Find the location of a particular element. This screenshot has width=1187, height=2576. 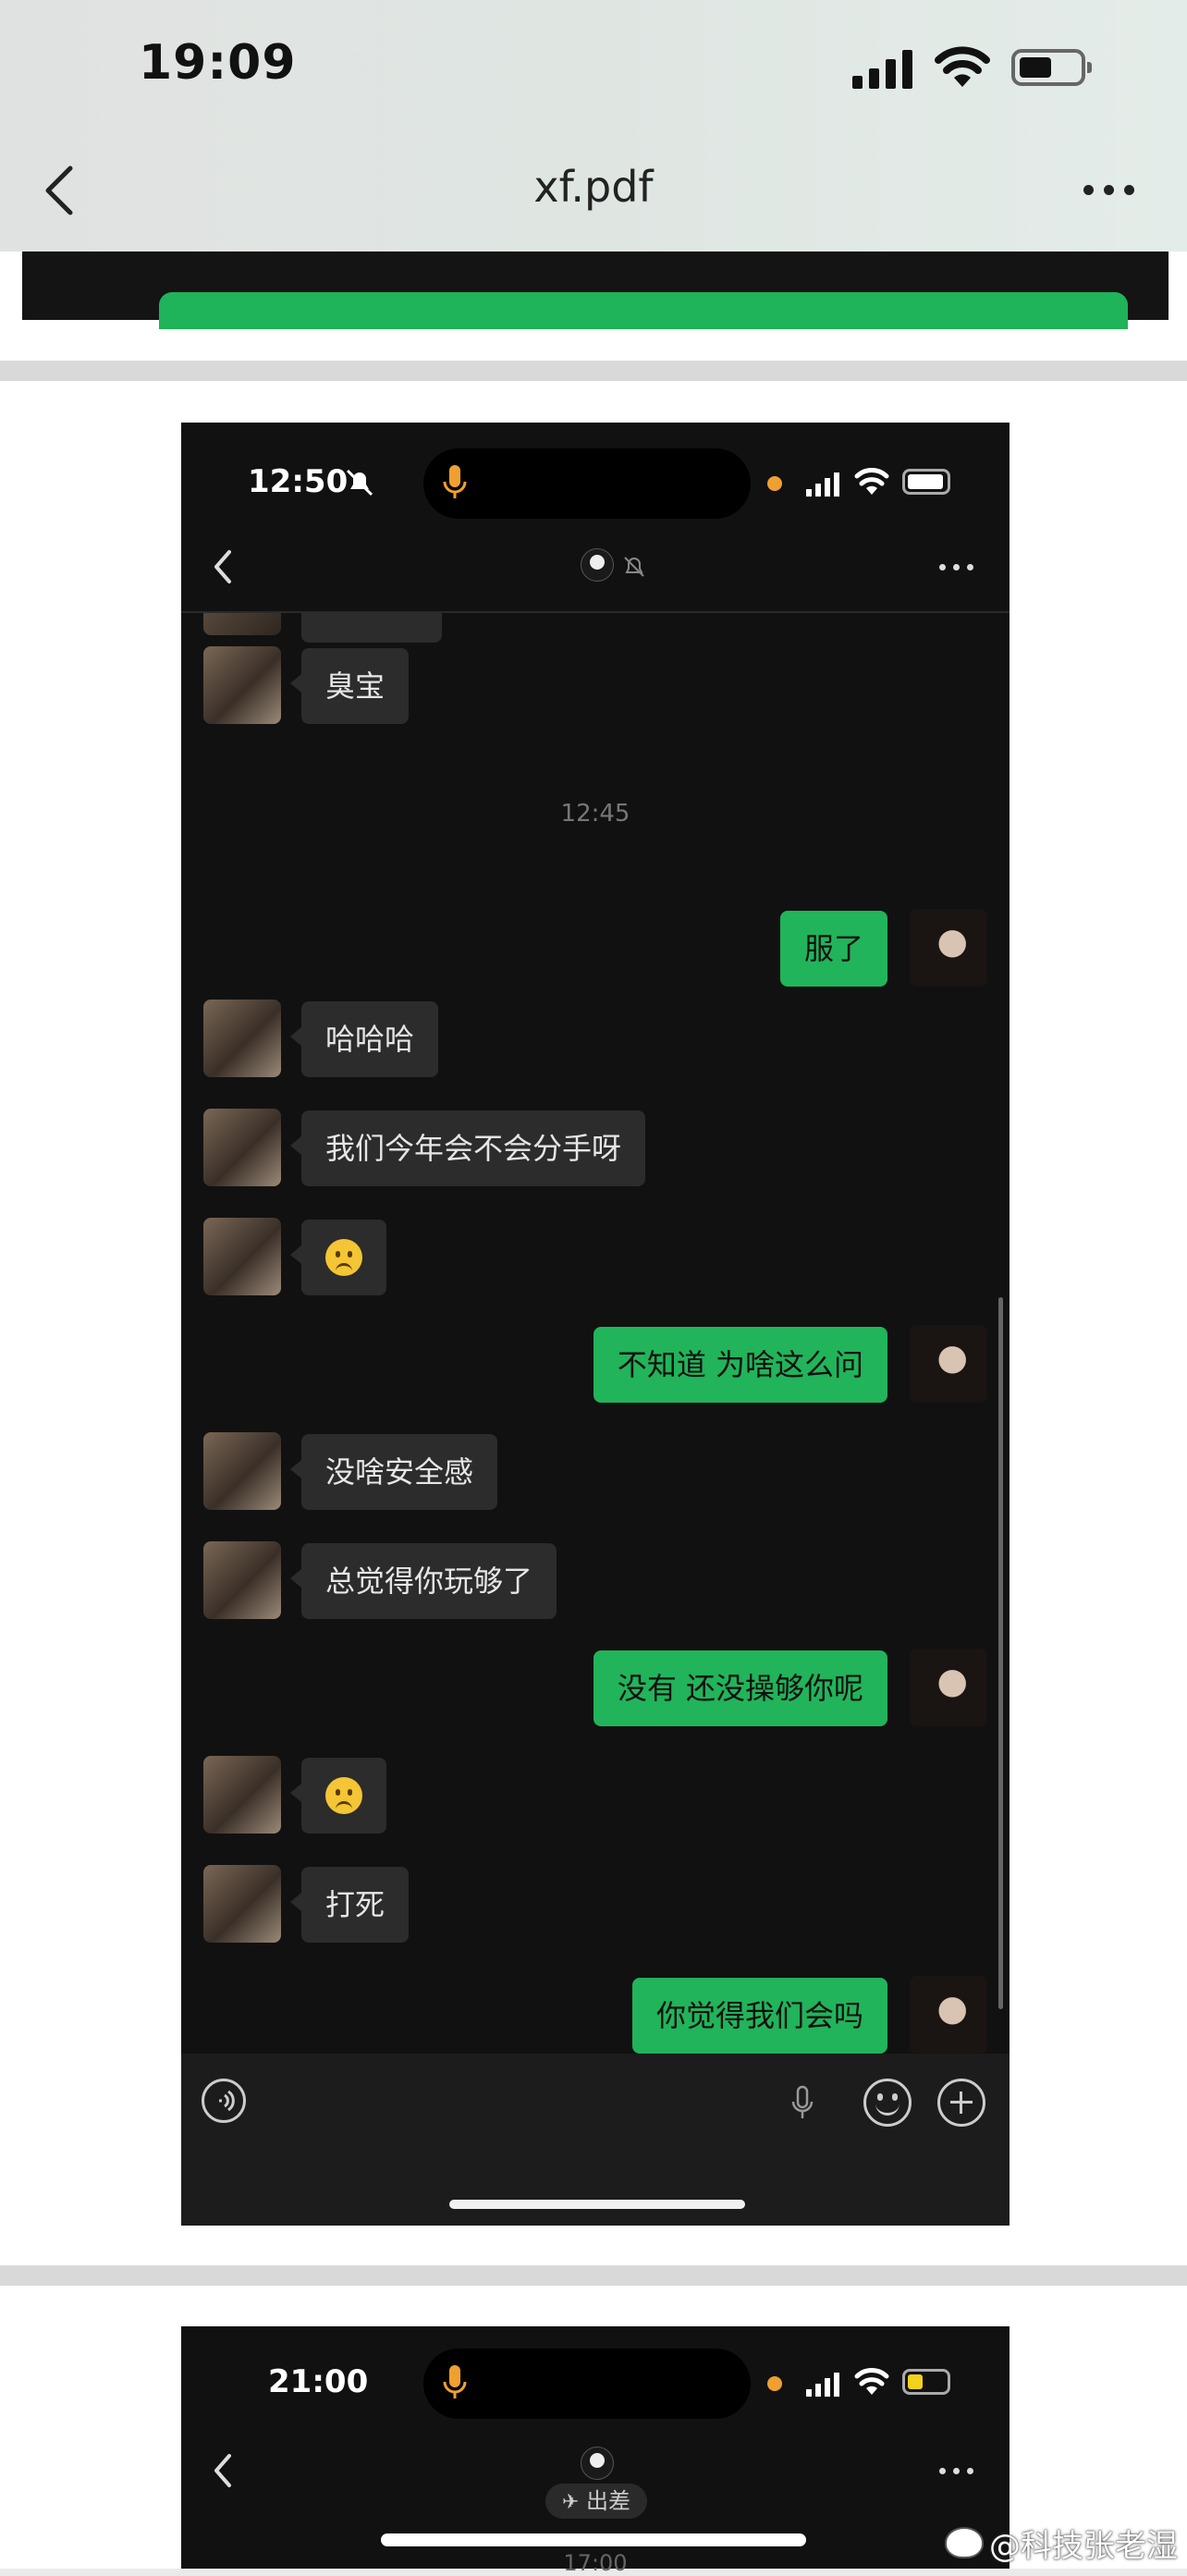

outgoing-message-bubble: 你觉得我们会吗 is located at coordinates (759, 2016).